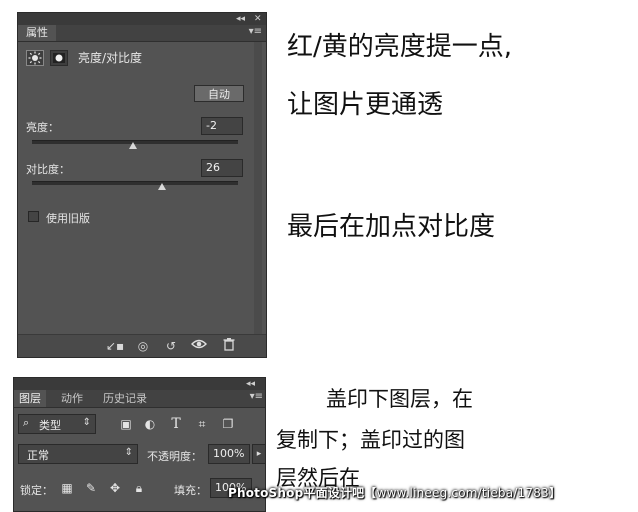 This screenshot has height=512, width=638. Describe the element at coordinates (33, 216) in the screenshot. I see `use-legacy-checkbox` at that location.